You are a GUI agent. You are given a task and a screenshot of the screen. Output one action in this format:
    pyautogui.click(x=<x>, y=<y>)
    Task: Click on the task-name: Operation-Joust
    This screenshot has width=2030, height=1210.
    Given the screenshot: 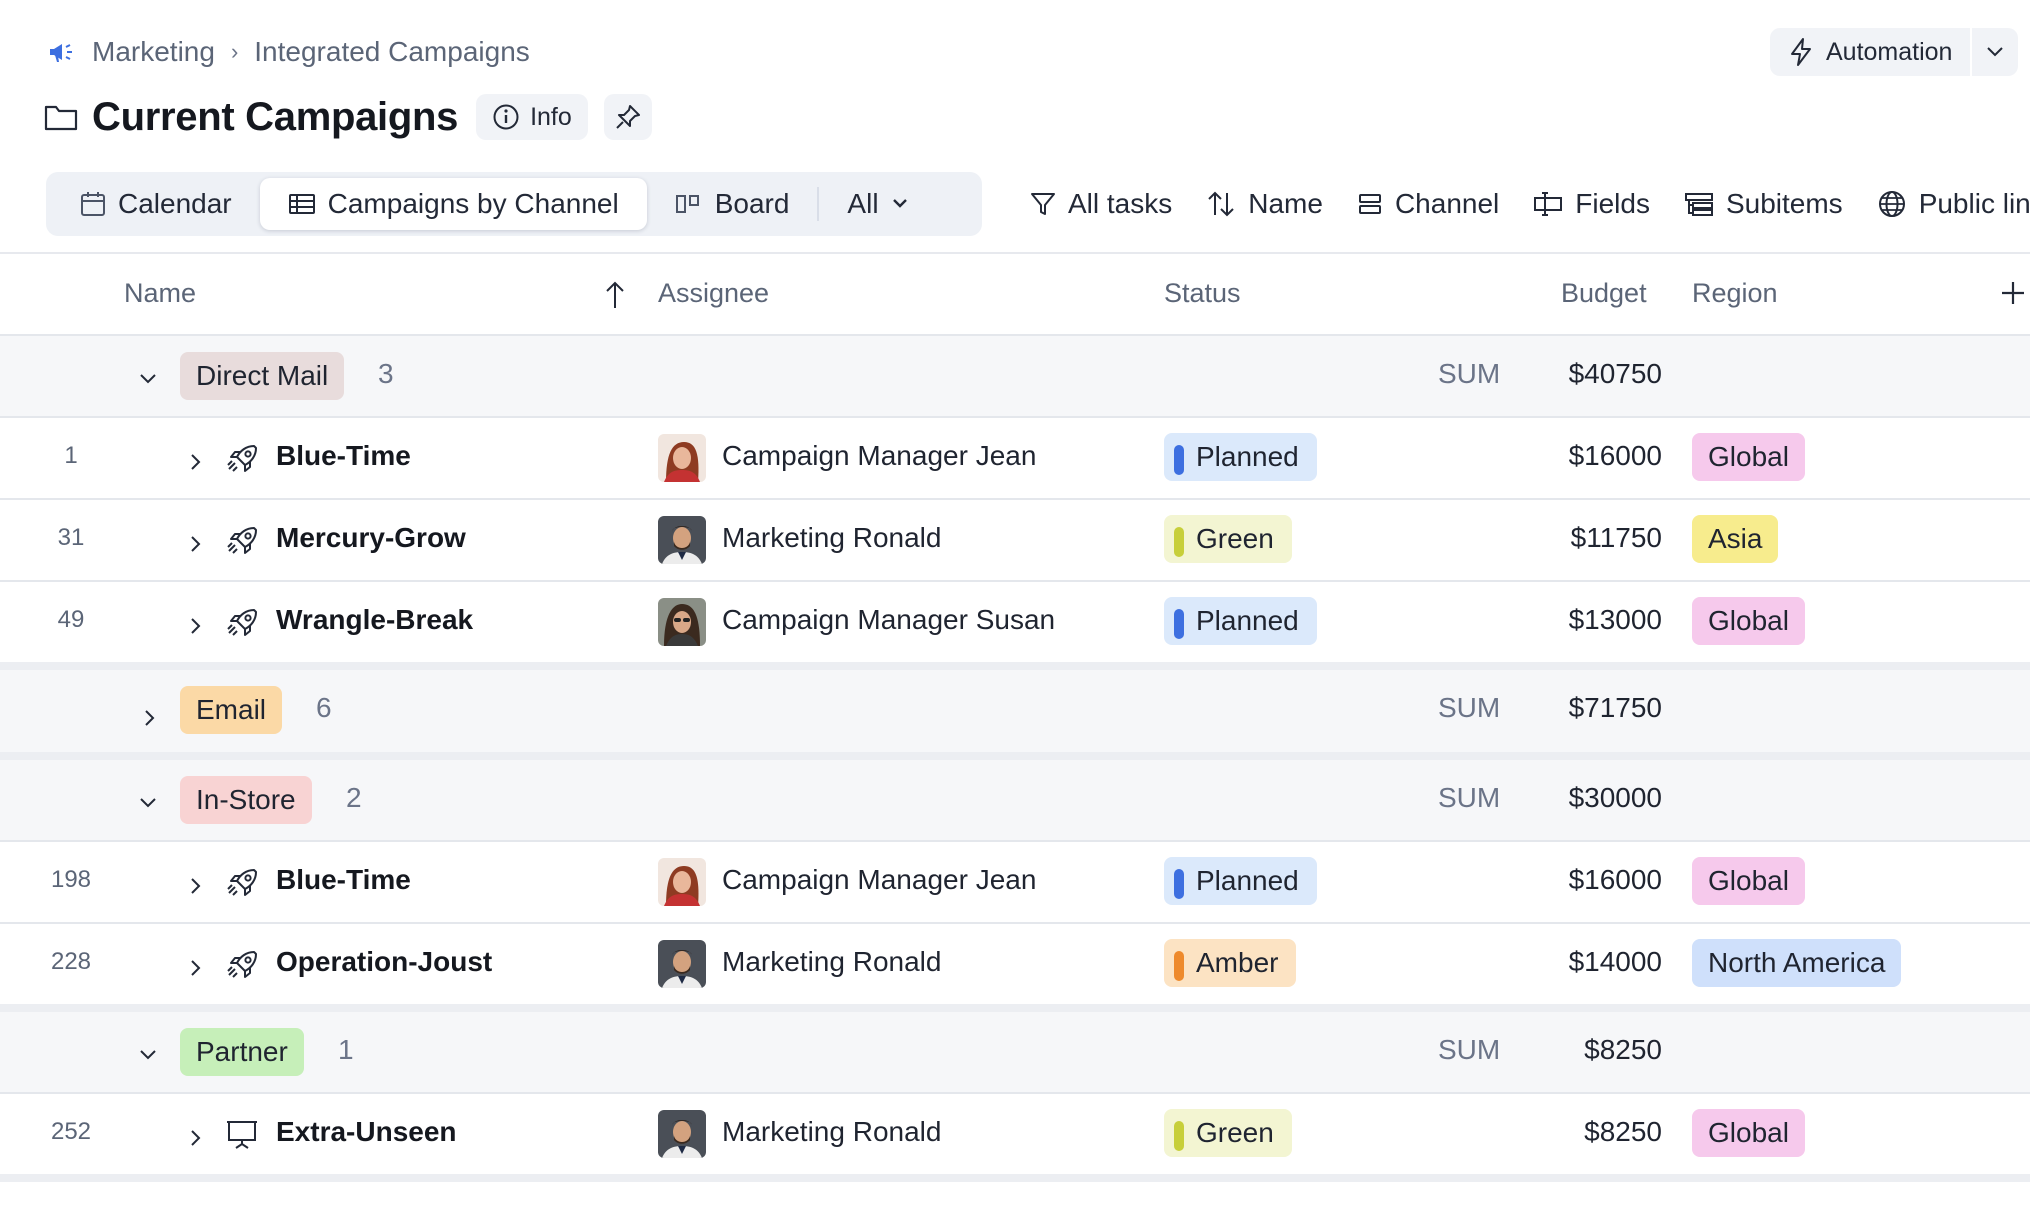 What is the action you would take?
    pyautogui.click(x=384, y=962)
    